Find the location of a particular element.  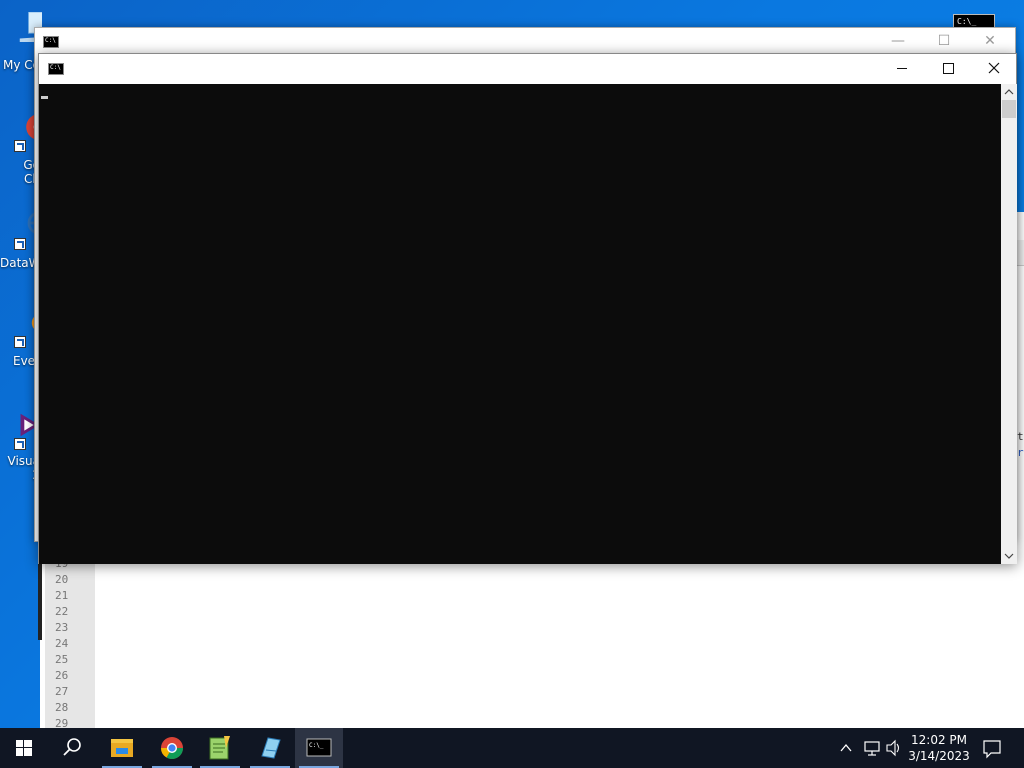

notepad-icon is located at coordinates (271, 748).